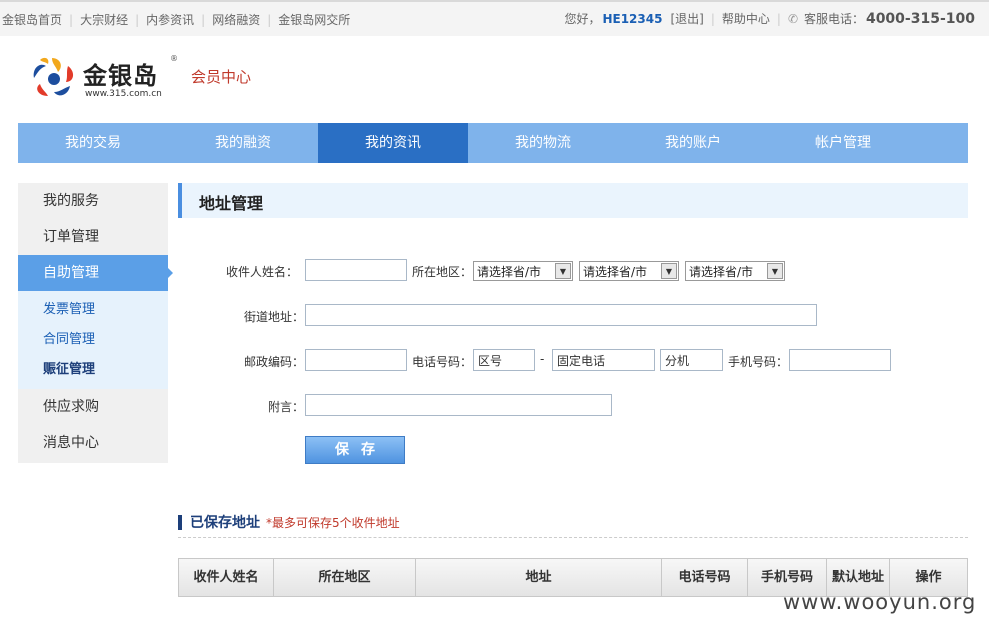 The height and width of the screenshot is (629, 989). I want to click on recipient-name-input, so click(356, 270).